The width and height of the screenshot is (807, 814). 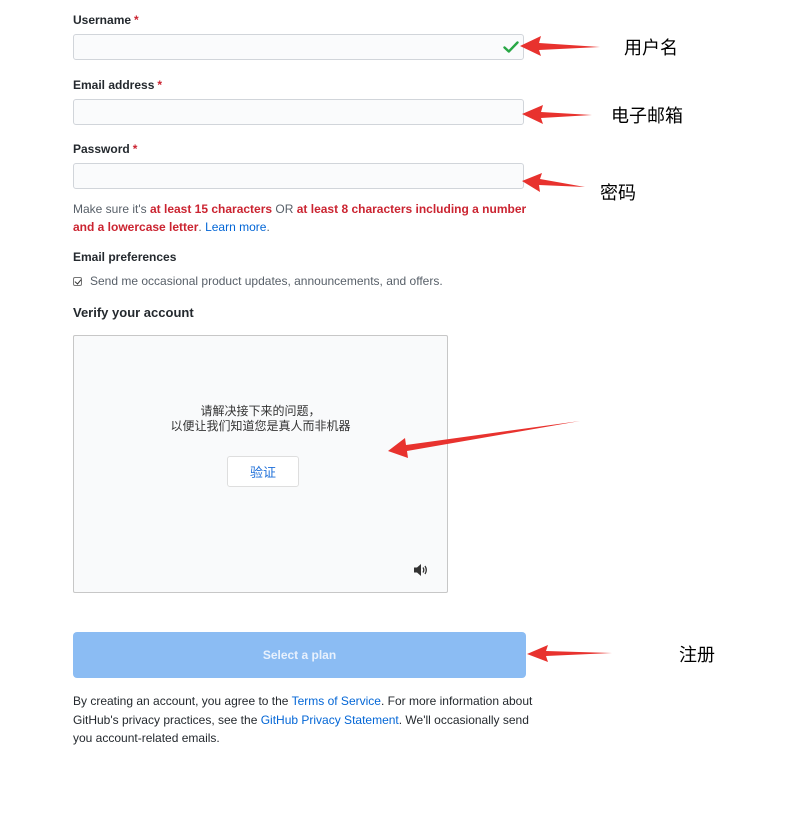 I want to click on arrow-email, so click(x=557, y=114).